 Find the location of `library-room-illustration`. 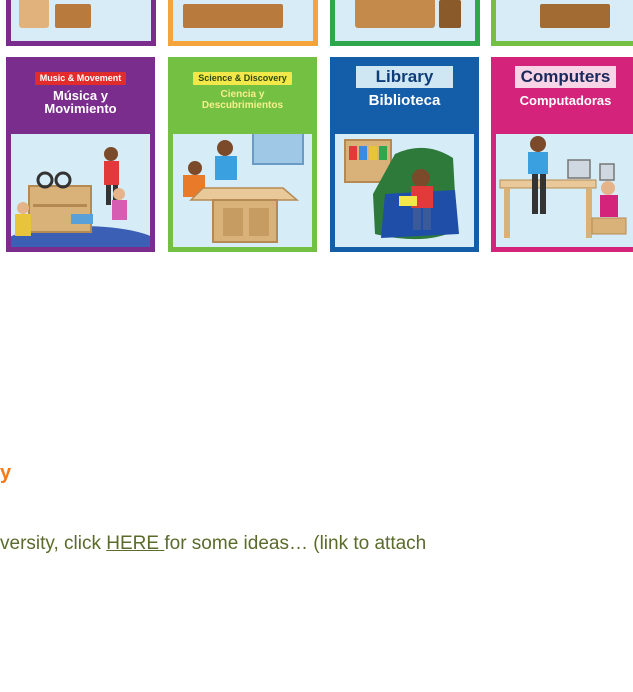

library-room-illustration is located at coordinates (404, 190).